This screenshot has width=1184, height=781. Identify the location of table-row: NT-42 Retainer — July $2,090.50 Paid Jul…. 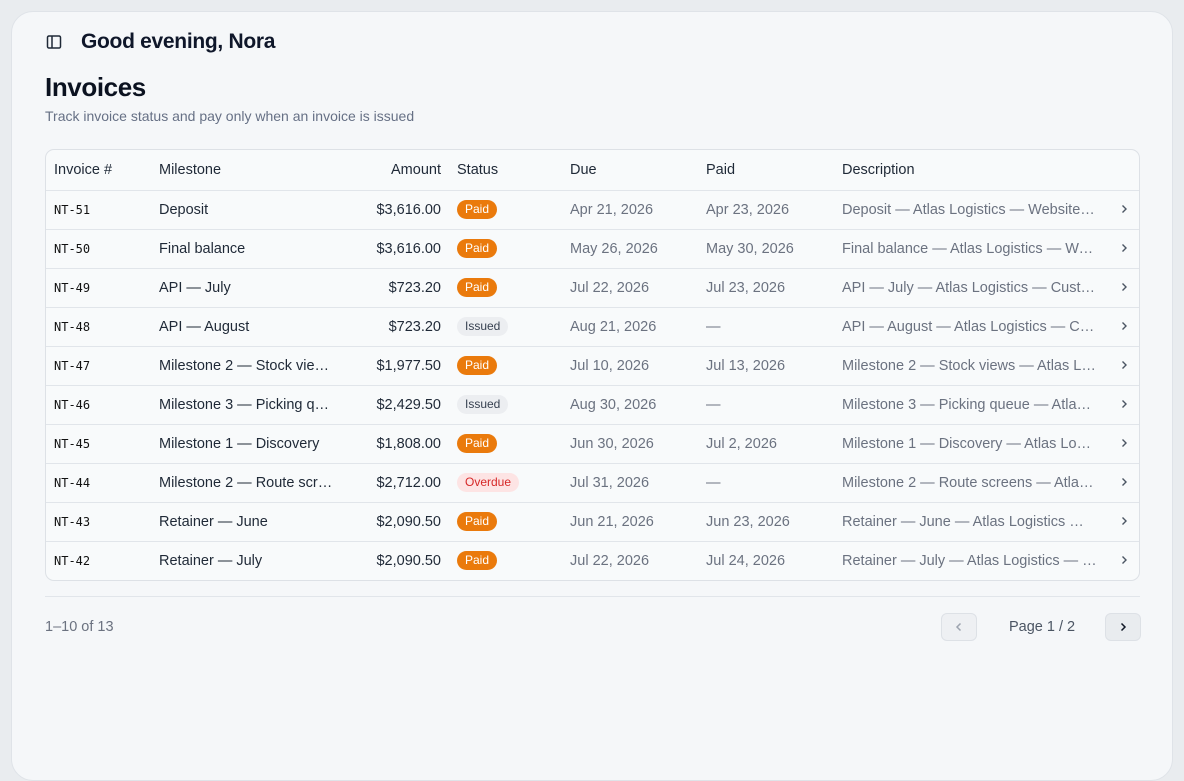
(592, 560).